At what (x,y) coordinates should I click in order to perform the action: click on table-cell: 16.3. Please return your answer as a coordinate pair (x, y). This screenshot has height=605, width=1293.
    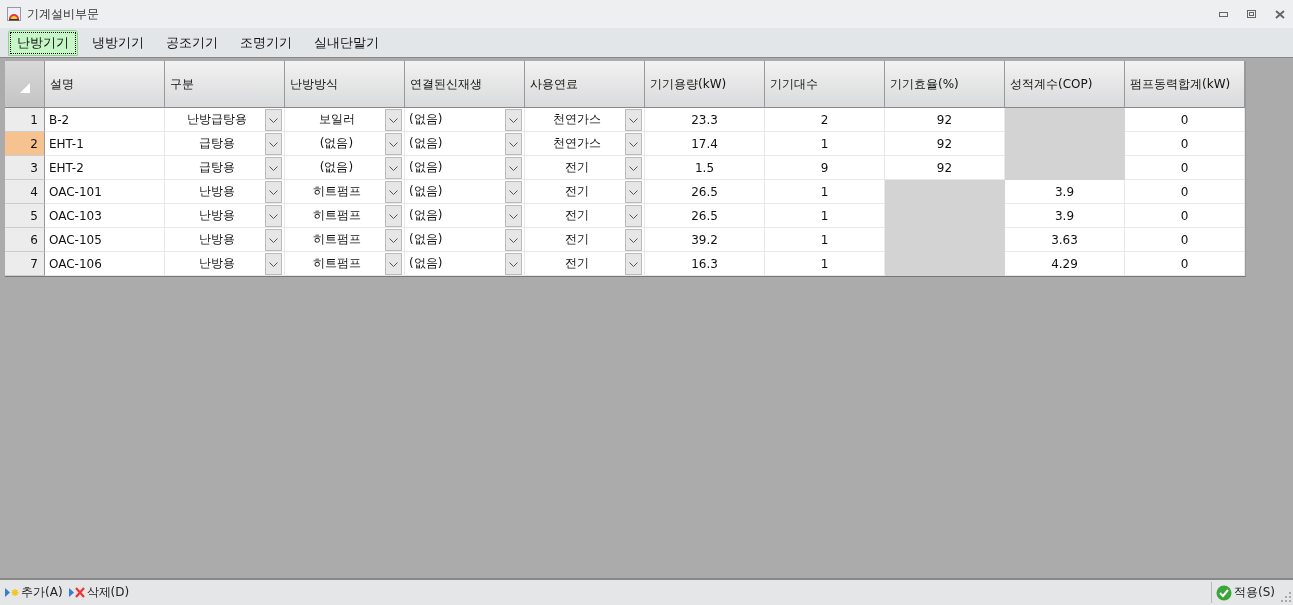
    Looking at the image, I should click on (704, 263).